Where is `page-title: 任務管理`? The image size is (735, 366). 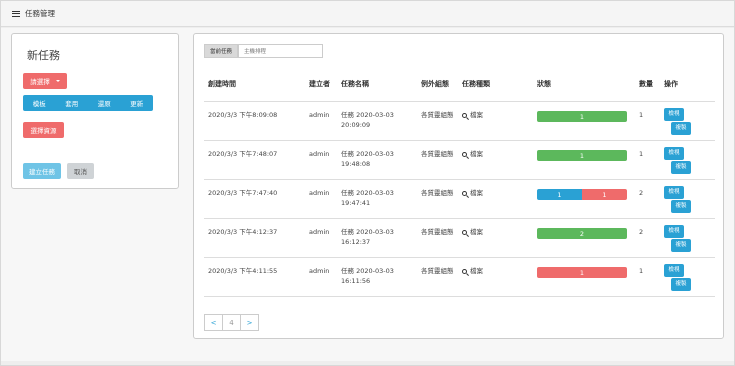
page-title: 任務管理 is located at coordinates (40, 13).